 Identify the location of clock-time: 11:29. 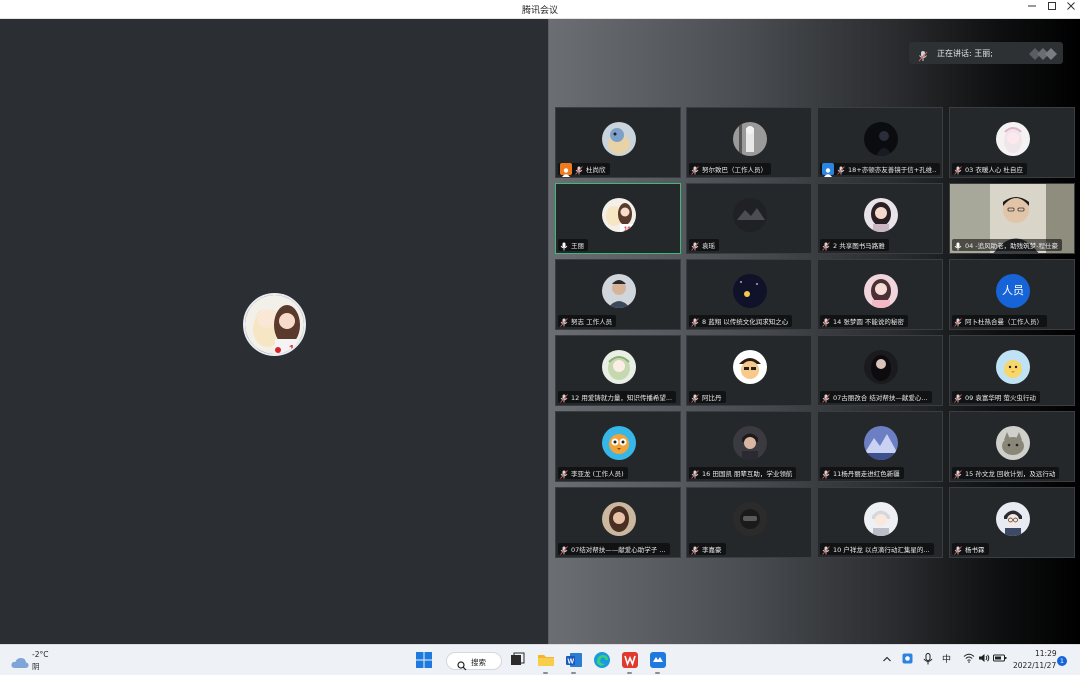
(1046, 653).